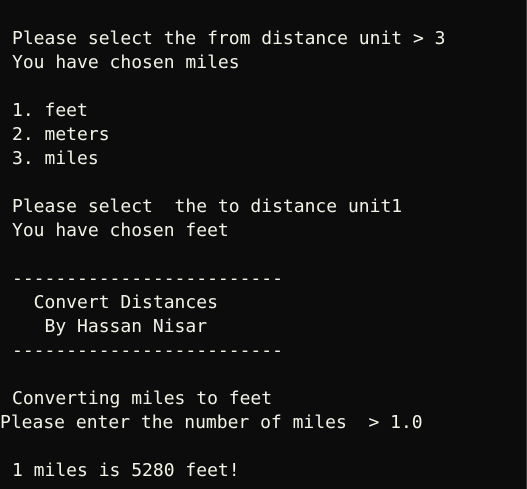 Image resolution: width=527 pixels, height=489 pixels. I want to click on conversion-status: Converting miles to feet, so click(142, 398).